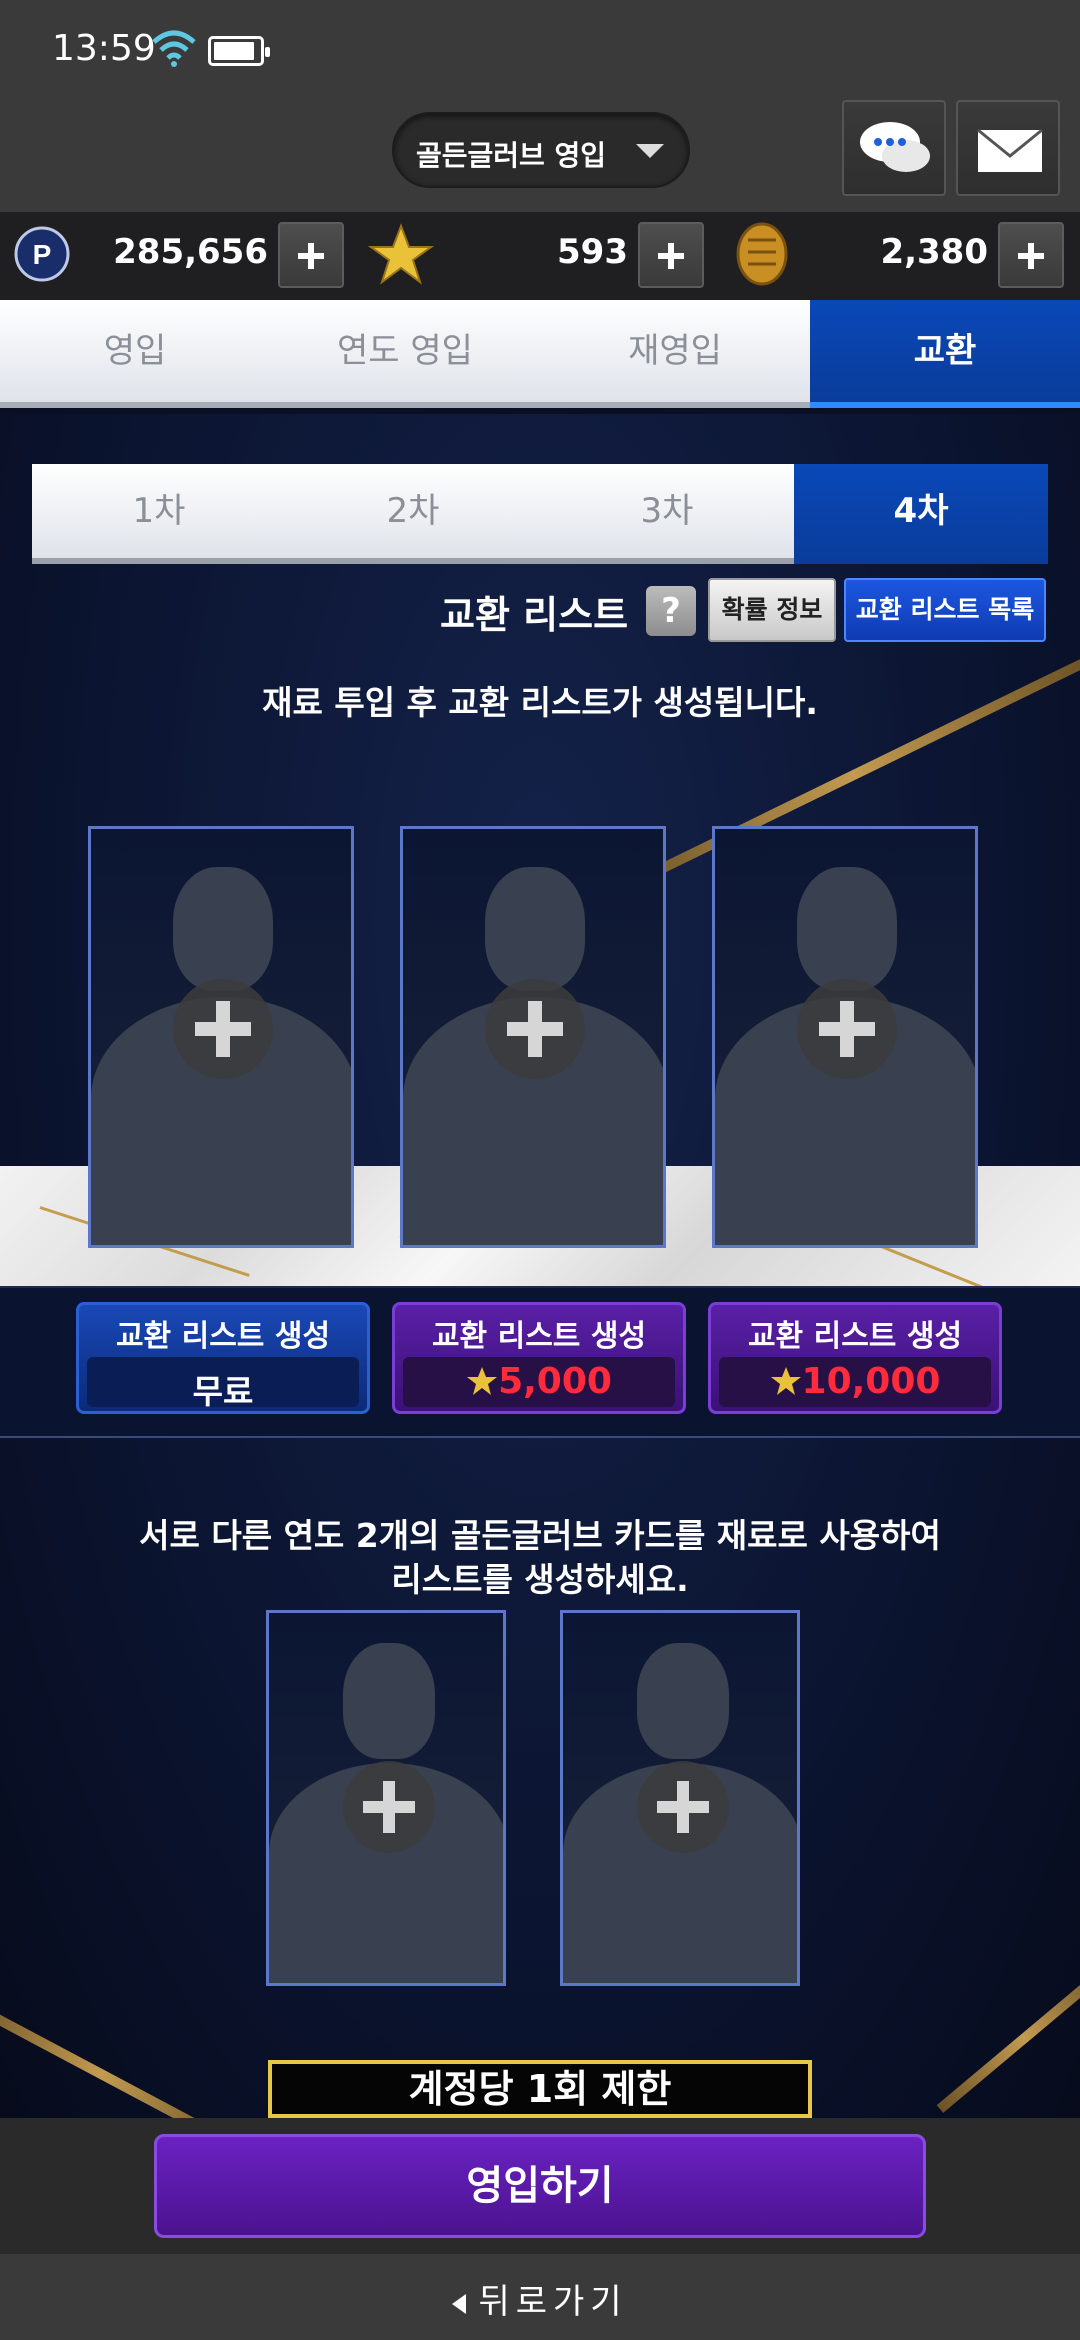 The image size is (1080, 2340). I want to click on tab-re-recruit: 재영입, so click(675, 351).